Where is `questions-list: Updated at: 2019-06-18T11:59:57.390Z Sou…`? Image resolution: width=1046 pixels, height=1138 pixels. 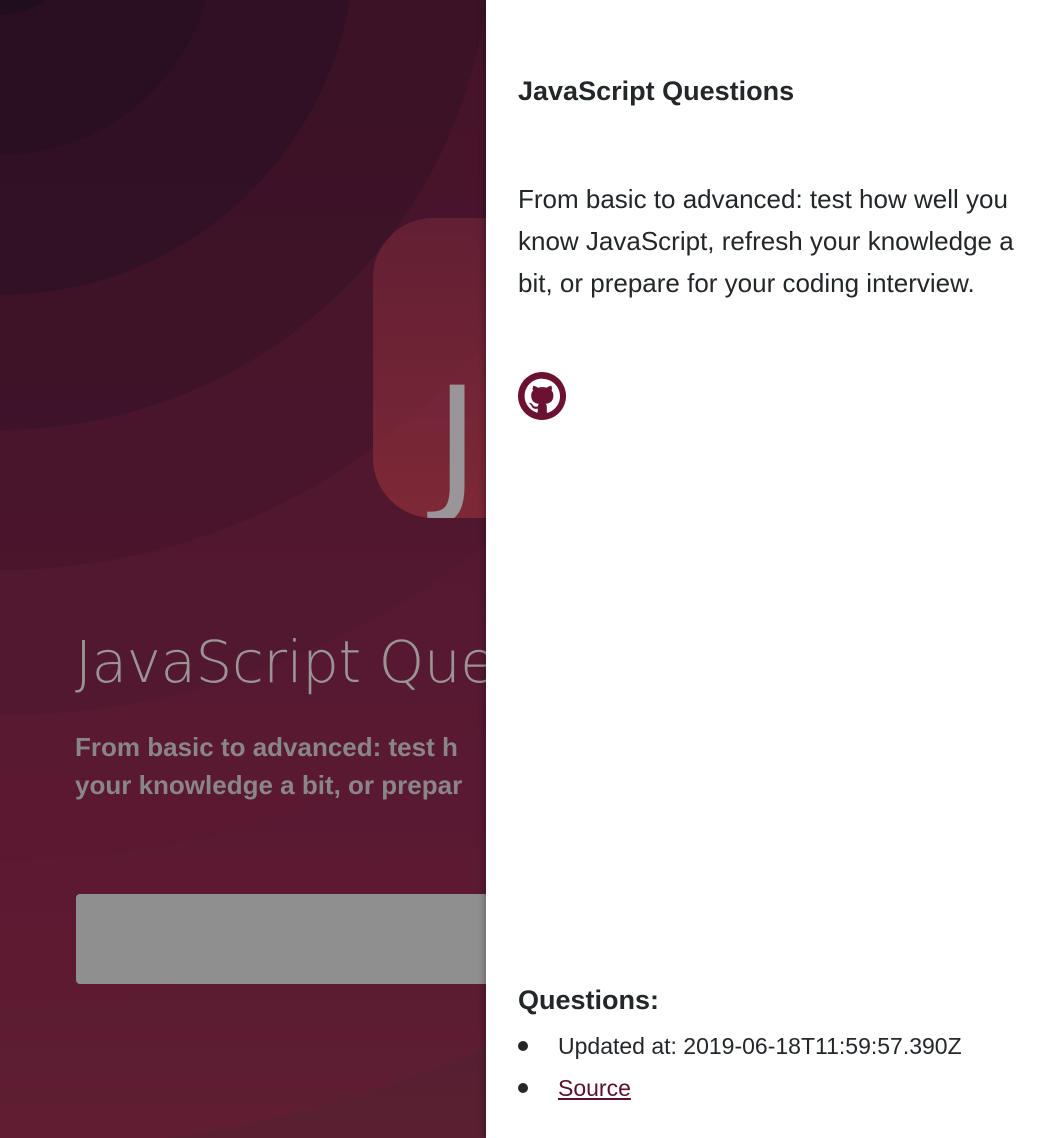
questions-list: Updated at: 2019-06-18T11:59:57.390Z Sou… is located at coordinates (740, 1068).